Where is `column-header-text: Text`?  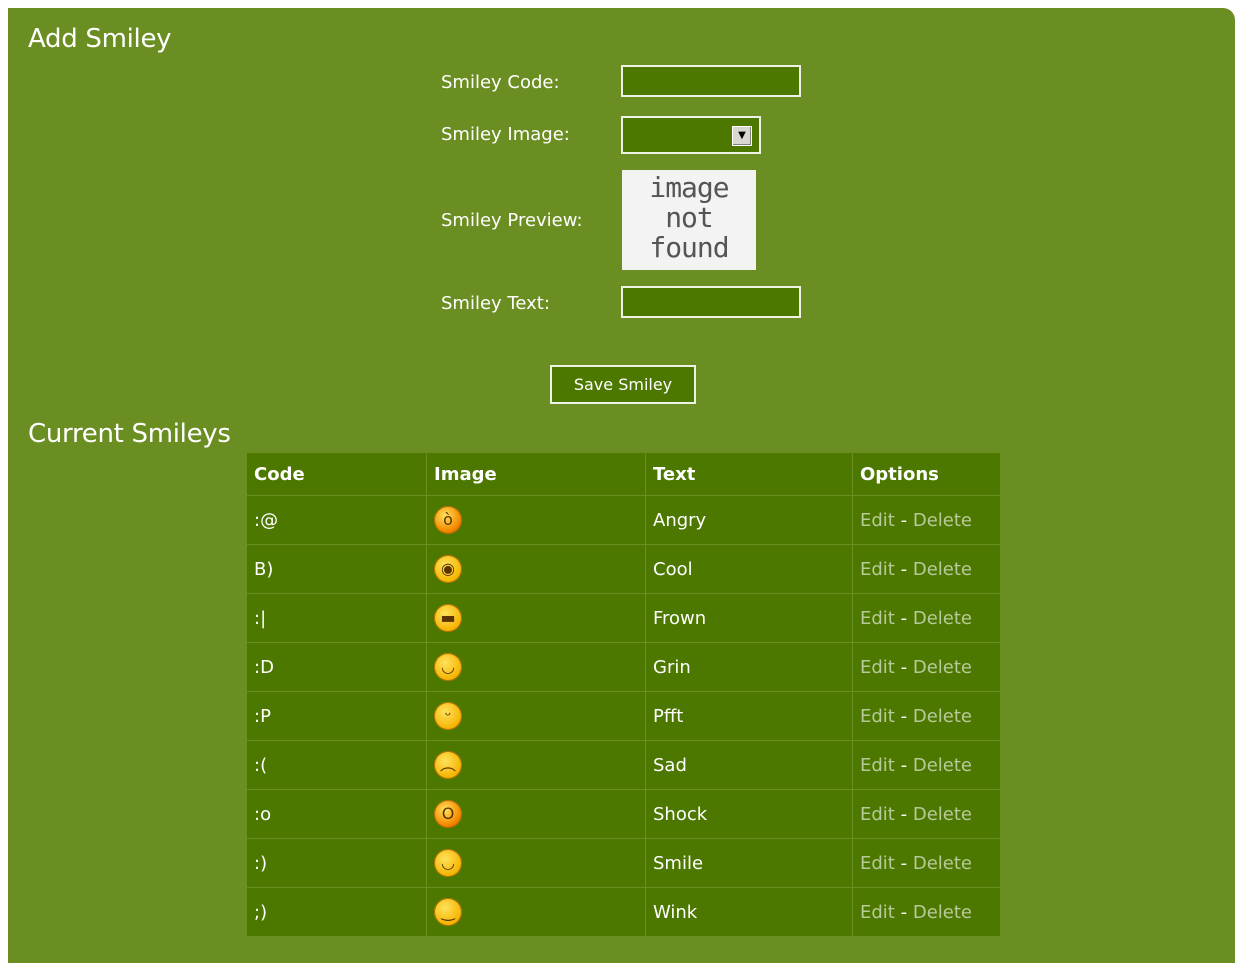 column-header-text: Text is located at coordinates (749, 474).